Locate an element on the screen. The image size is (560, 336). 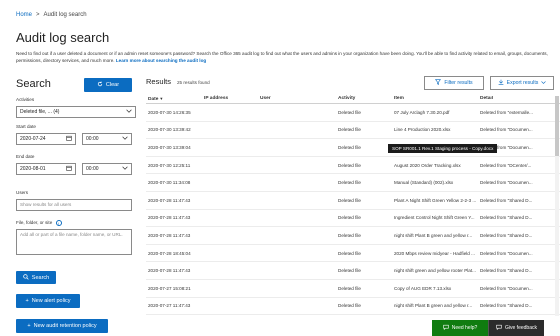
cell-item: Line 4 Production 2020.xlsx is located at coordinates (422, 130).